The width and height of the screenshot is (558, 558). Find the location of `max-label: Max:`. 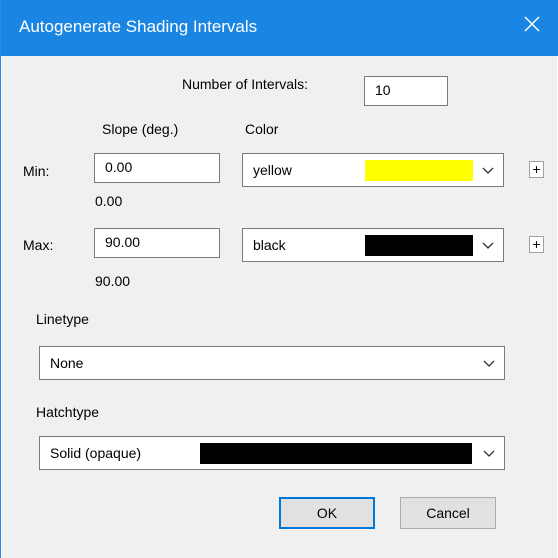

max-label: Max: is located at coordinates (38, 245).